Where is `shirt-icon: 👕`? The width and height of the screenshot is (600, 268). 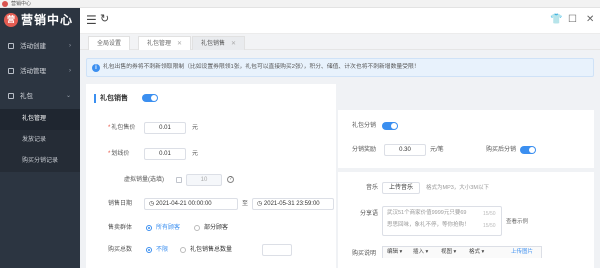 shirt-icon: 👕 is located at coordinates (556, 20).